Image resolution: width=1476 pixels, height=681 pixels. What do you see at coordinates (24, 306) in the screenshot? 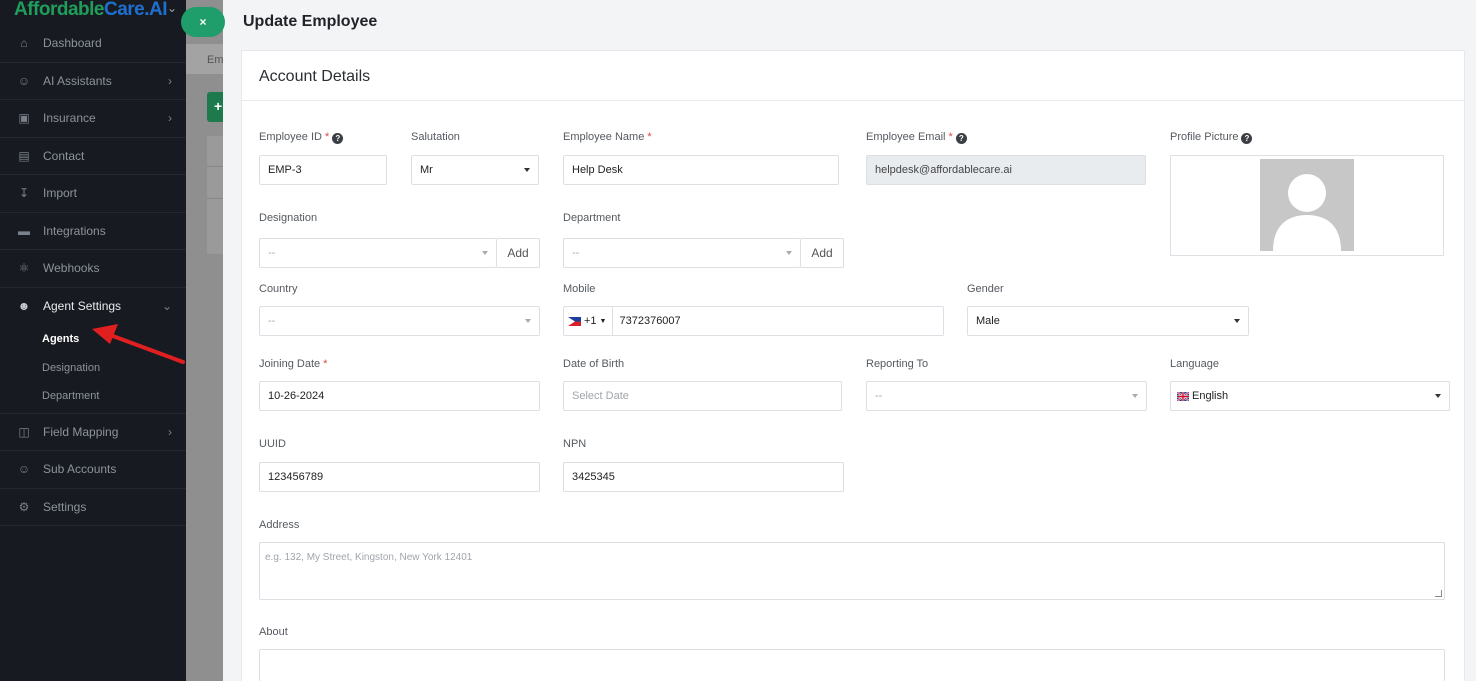
I see `users-icon: ☻` at bounding box center [24, 306].